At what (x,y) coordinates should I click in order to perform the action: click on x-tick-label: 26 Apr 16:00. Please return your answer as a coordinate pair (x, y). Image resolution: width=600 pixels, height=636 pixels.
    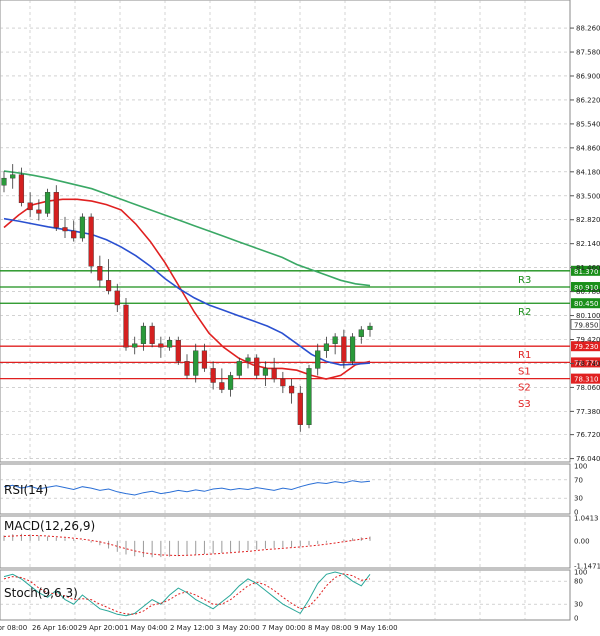
    Looking at the image, I should click on (55, 628).